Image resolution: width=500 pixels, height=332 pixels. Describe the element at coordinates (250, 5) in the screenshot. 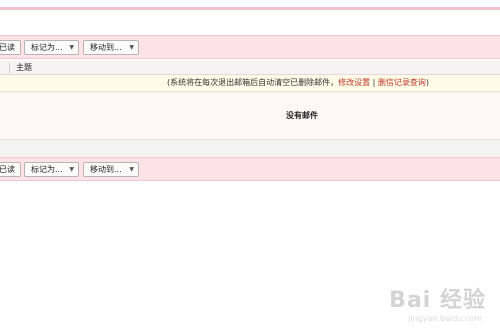

I see `top-banner` at that location.